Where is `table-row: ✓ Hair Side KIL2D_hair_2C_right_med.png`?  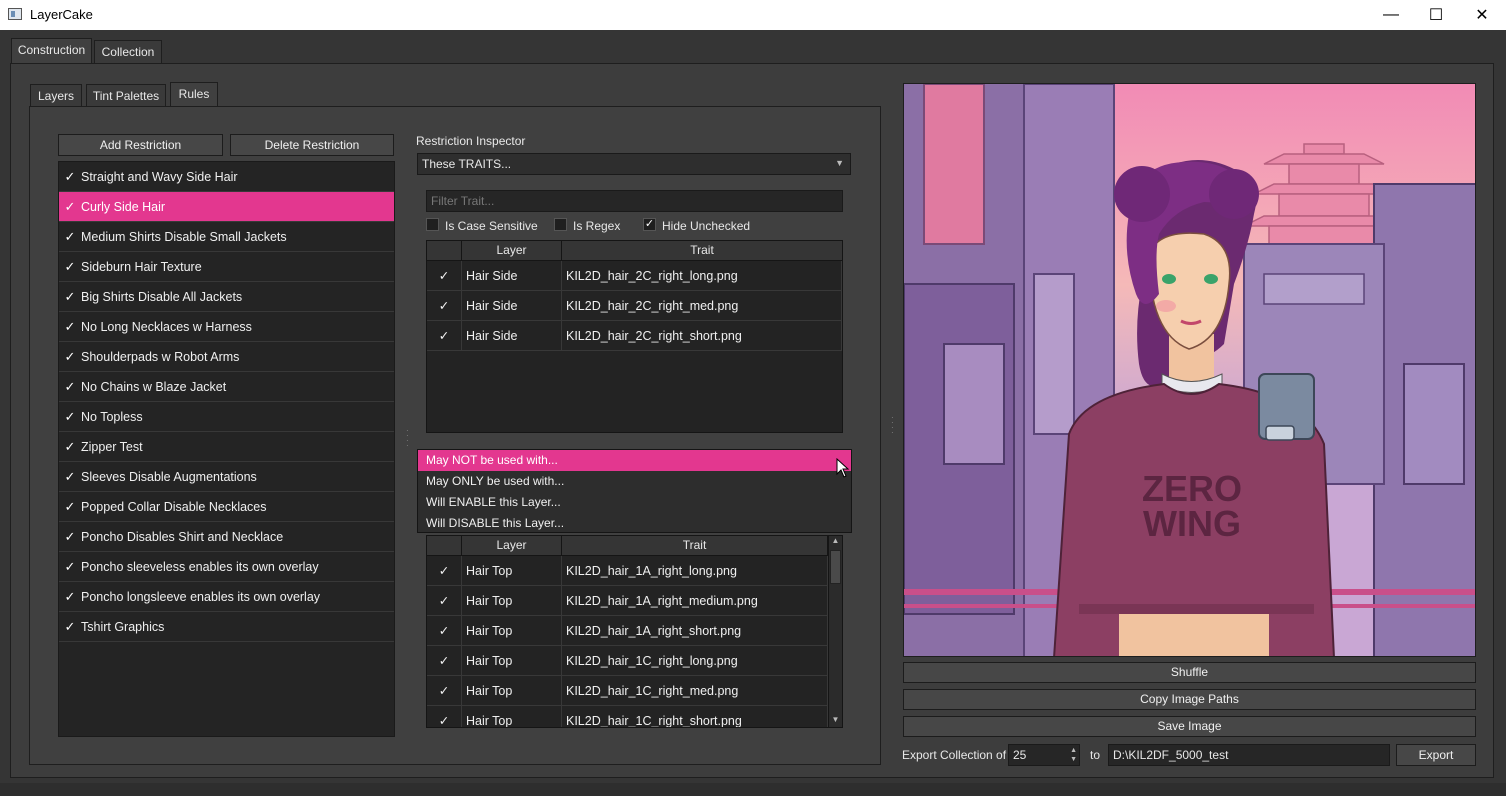
table-row: ✓ Hair Side KIL2D_hair_2C_right_med.png is located at coordinates (634, 305).